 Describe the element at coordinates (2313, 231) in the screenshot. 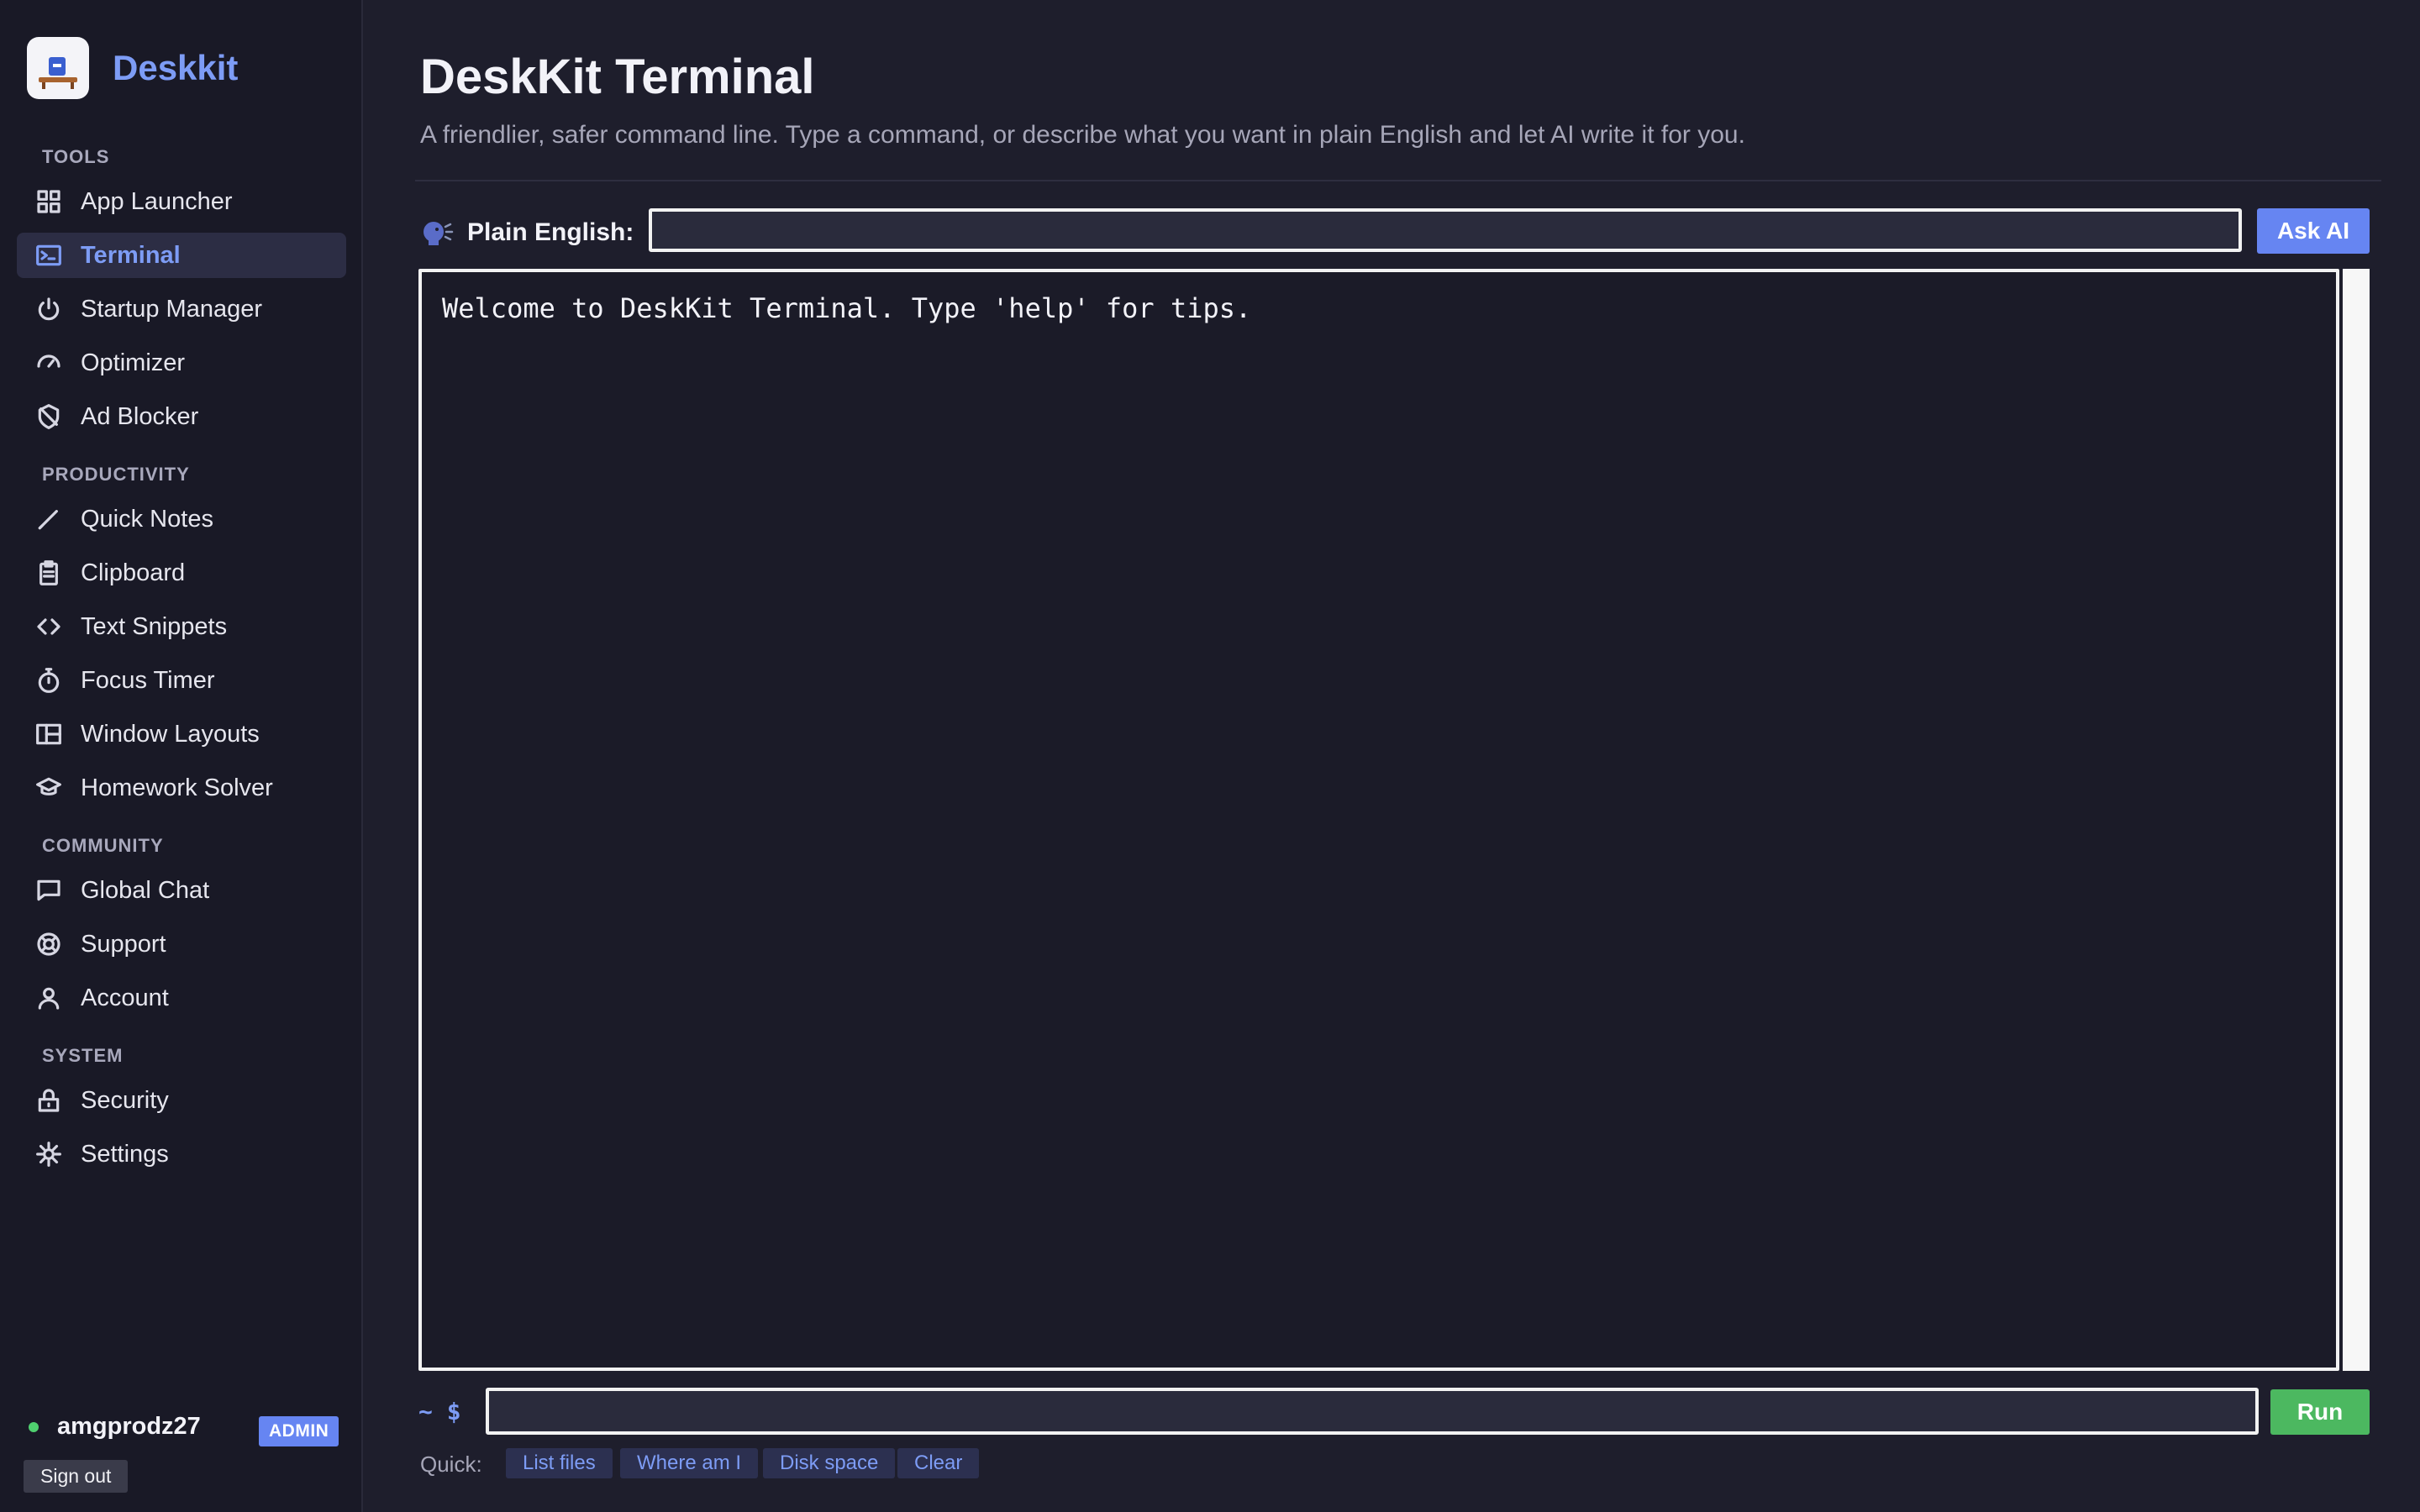

I see `ask-ai-button: Ask AI` at that location.